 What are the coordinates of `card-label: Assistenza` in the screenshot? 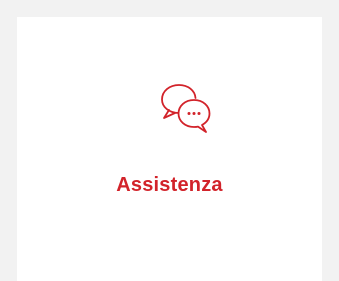 It's located at (169, 185).